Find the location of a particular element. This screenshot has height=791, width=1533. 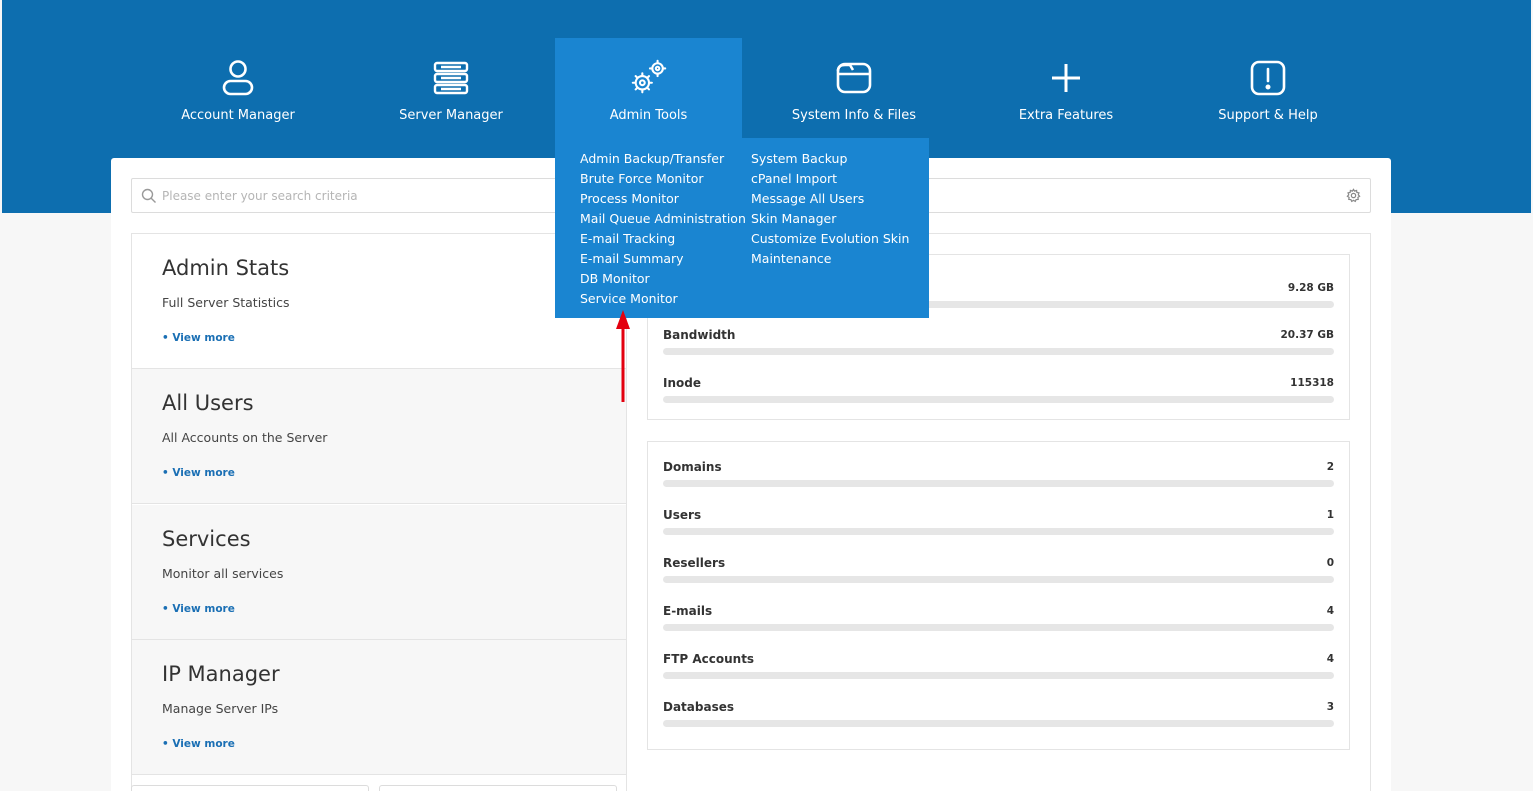

section-title: Admin Stats is located at coordinates (226, 268).